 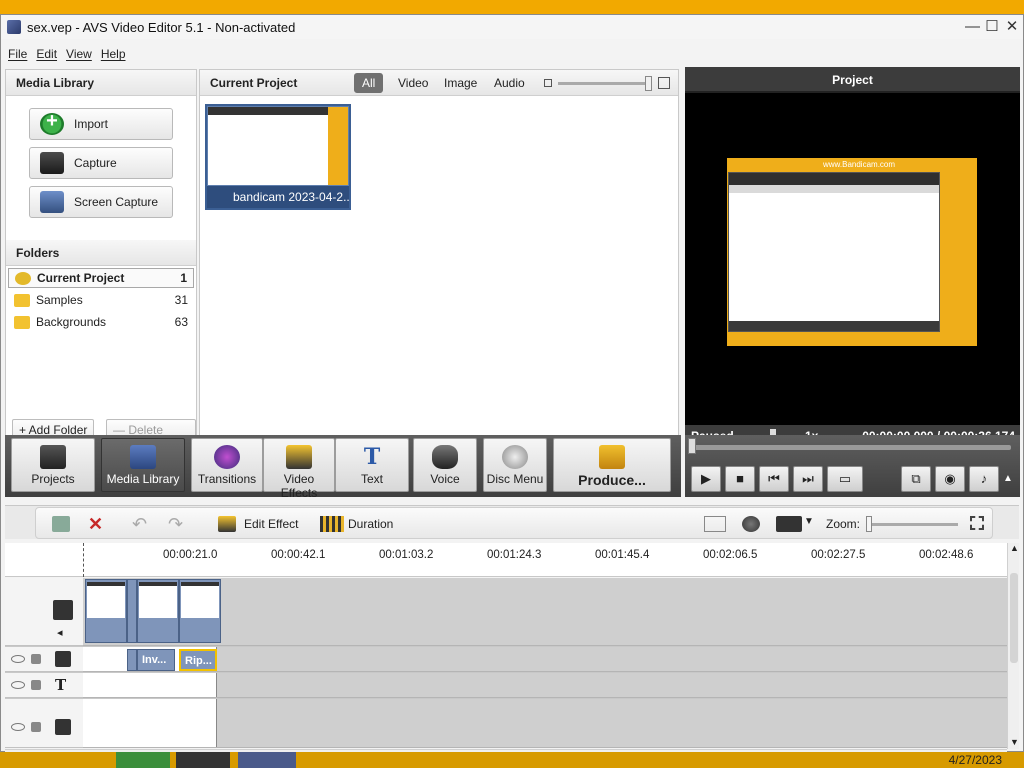 I want to click on seek-bar, so click(x=850, y=447).